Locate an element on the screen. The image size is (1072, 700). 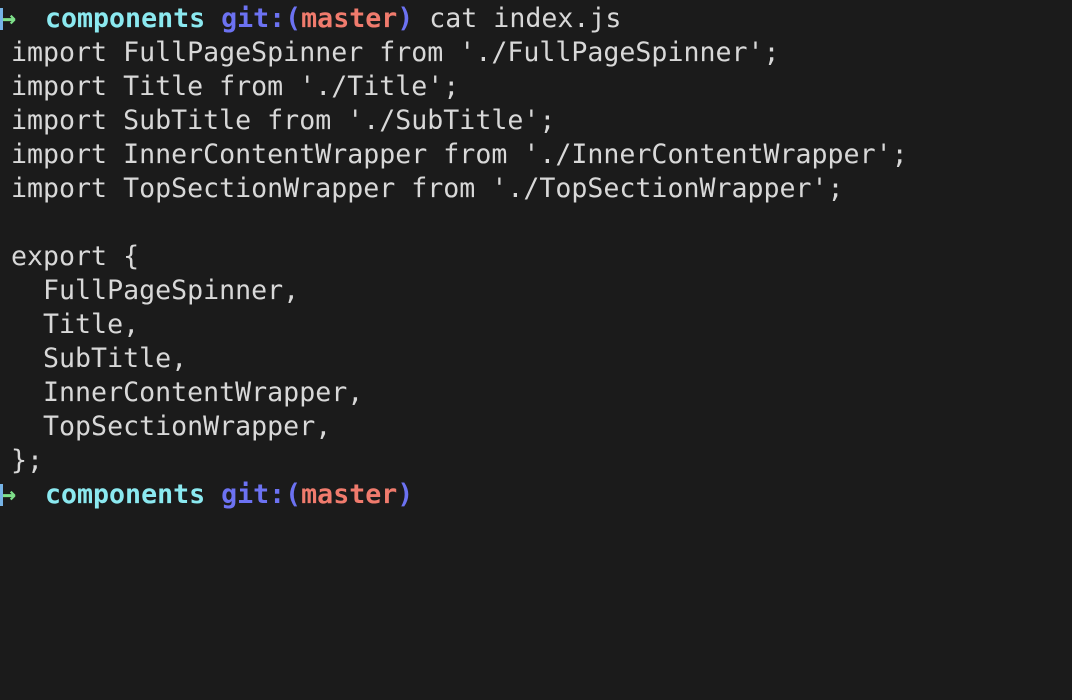
output-line: SubTitle, is located at coordinates (99, 358).